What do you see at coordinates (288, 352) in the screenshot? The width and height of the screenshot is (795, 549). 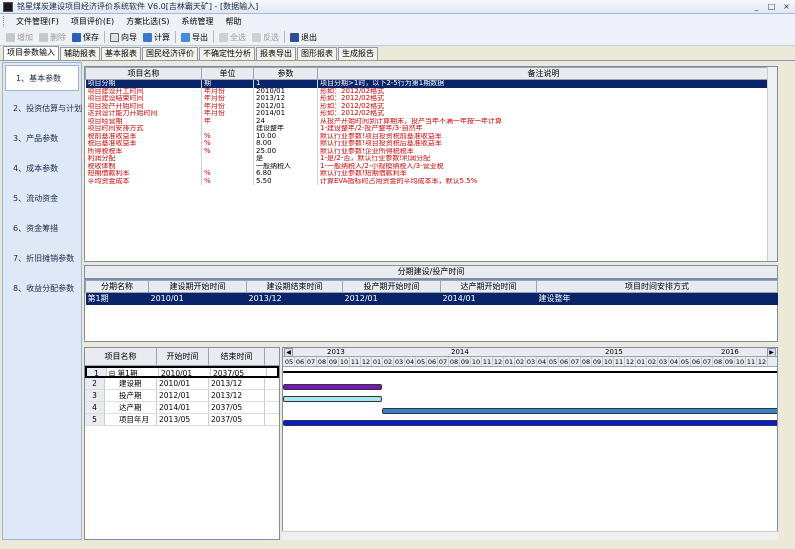 I see `gantt-scroll-left-icon: ◀` at bounding box center [288, 352].